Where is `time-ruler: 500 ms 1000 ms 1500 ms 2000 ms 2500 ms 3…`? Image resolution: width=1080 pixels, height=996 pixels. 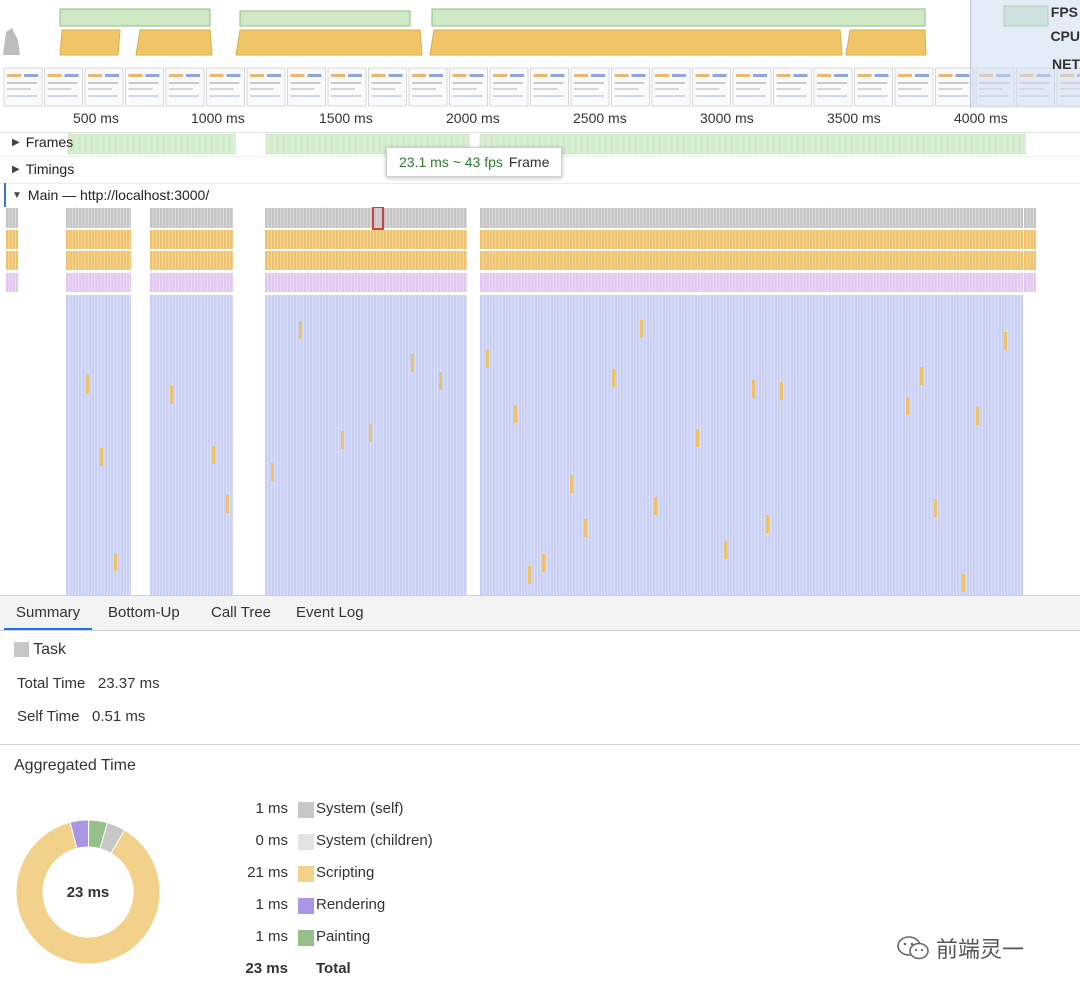
time-ruler: 500 ms 1000 ms 1500 ms 2000 ms 2500 ms 3… is located at coordinates (540, 120).